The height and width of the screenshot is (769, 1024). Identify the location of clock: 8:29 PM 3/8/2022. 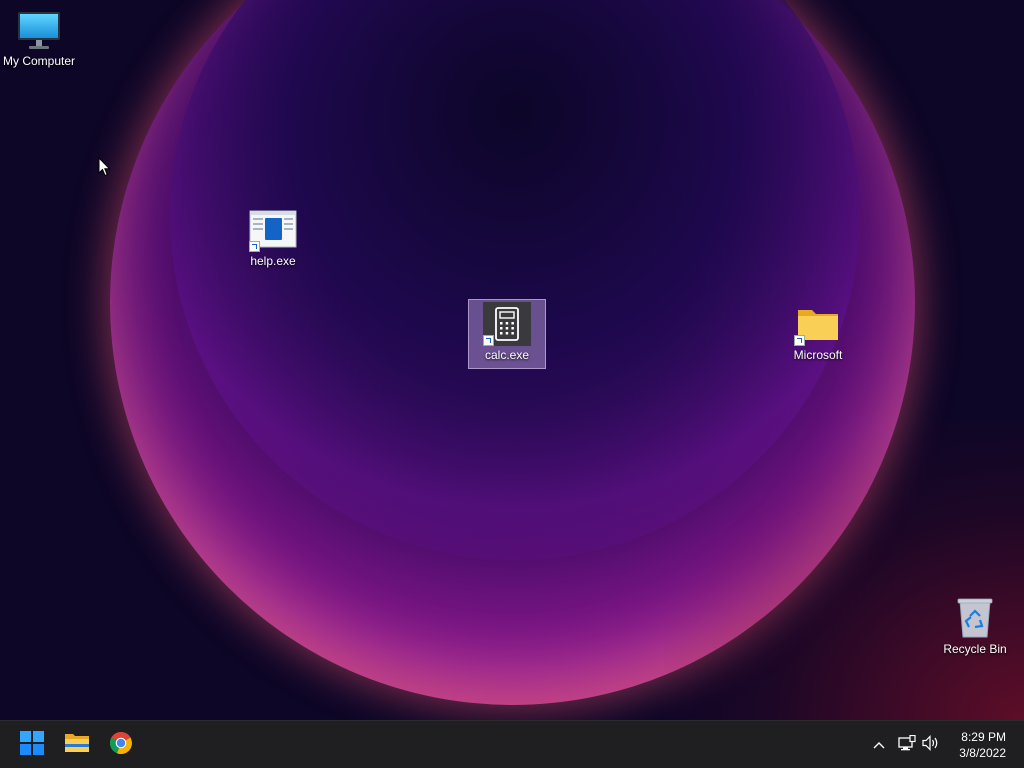
(982, 745).